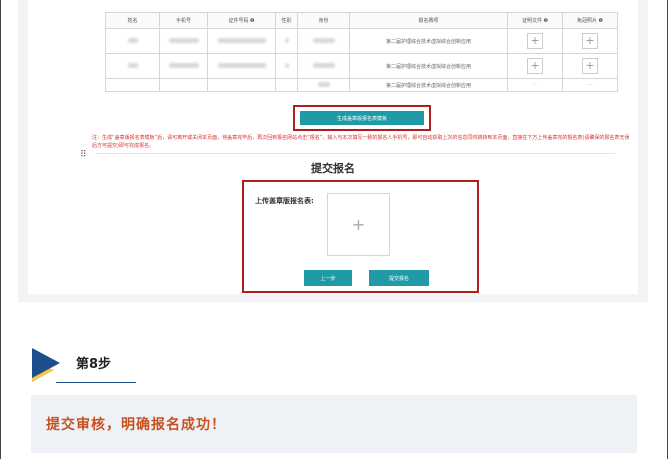 This screenshot has height=459, width=668. Describe the element at coordinates (284, 201) in the screenshot. I see `upload-label: 上传盖章版报名表:` at that location.